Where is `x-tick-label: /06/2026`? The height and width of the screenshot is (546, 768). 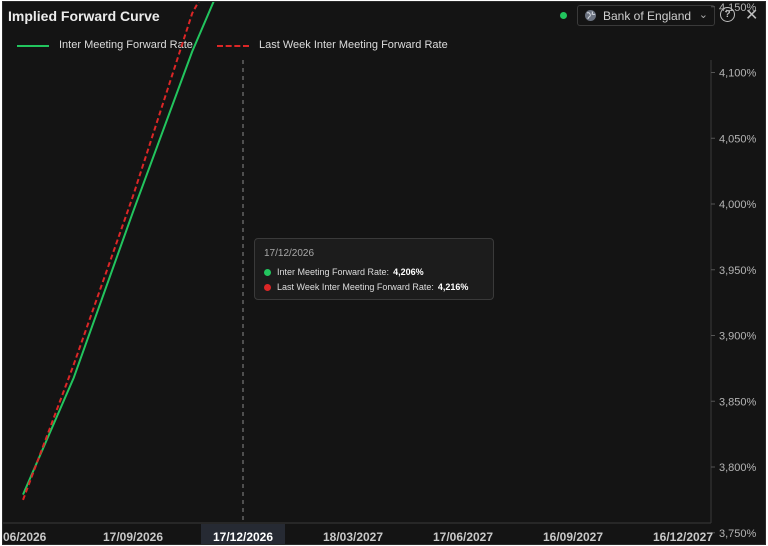 x-tick-label: /06/2026 is located at coordinates (25, 537).